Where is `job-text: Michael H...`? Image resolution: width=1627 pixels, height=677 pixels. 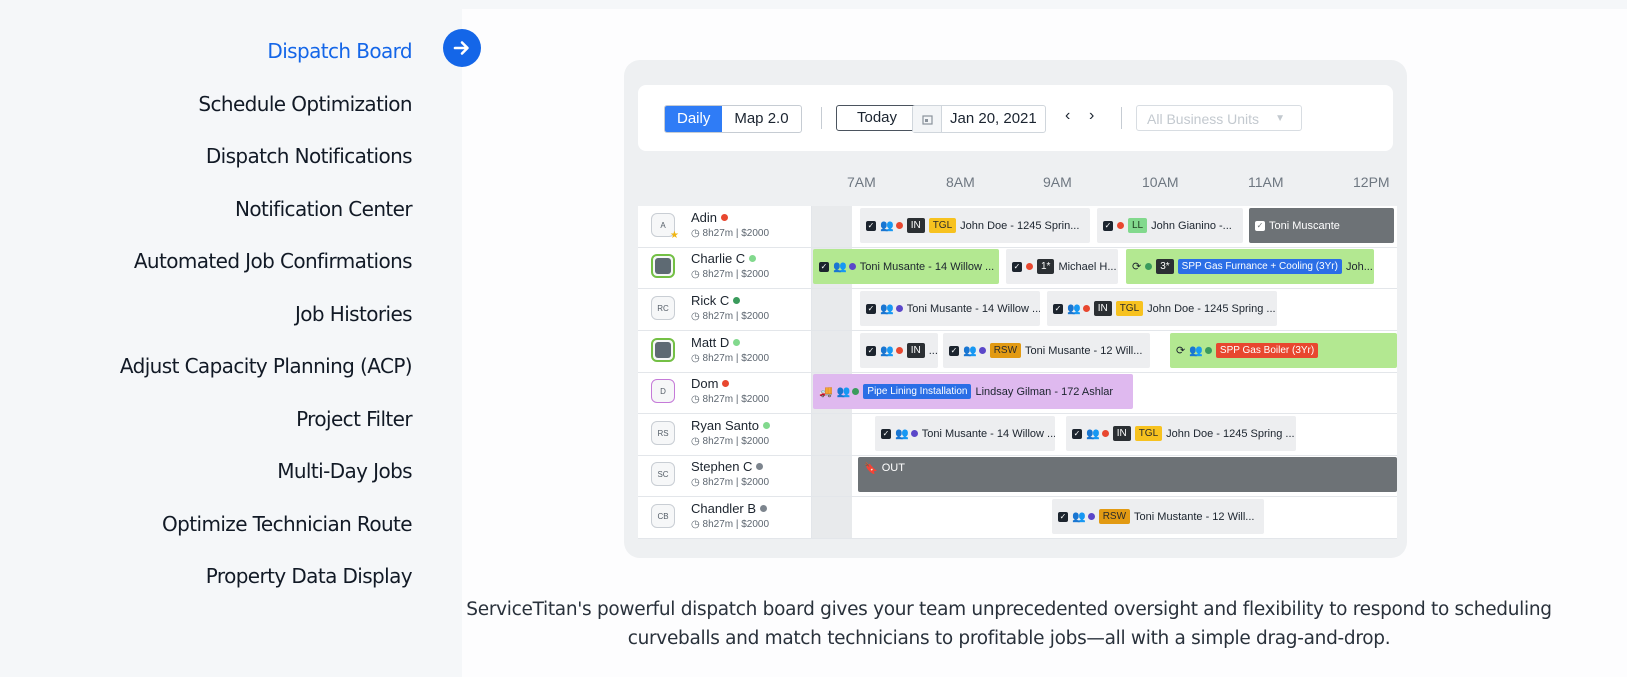
job-text: Michael H... is located at coordinates (1087, 266).